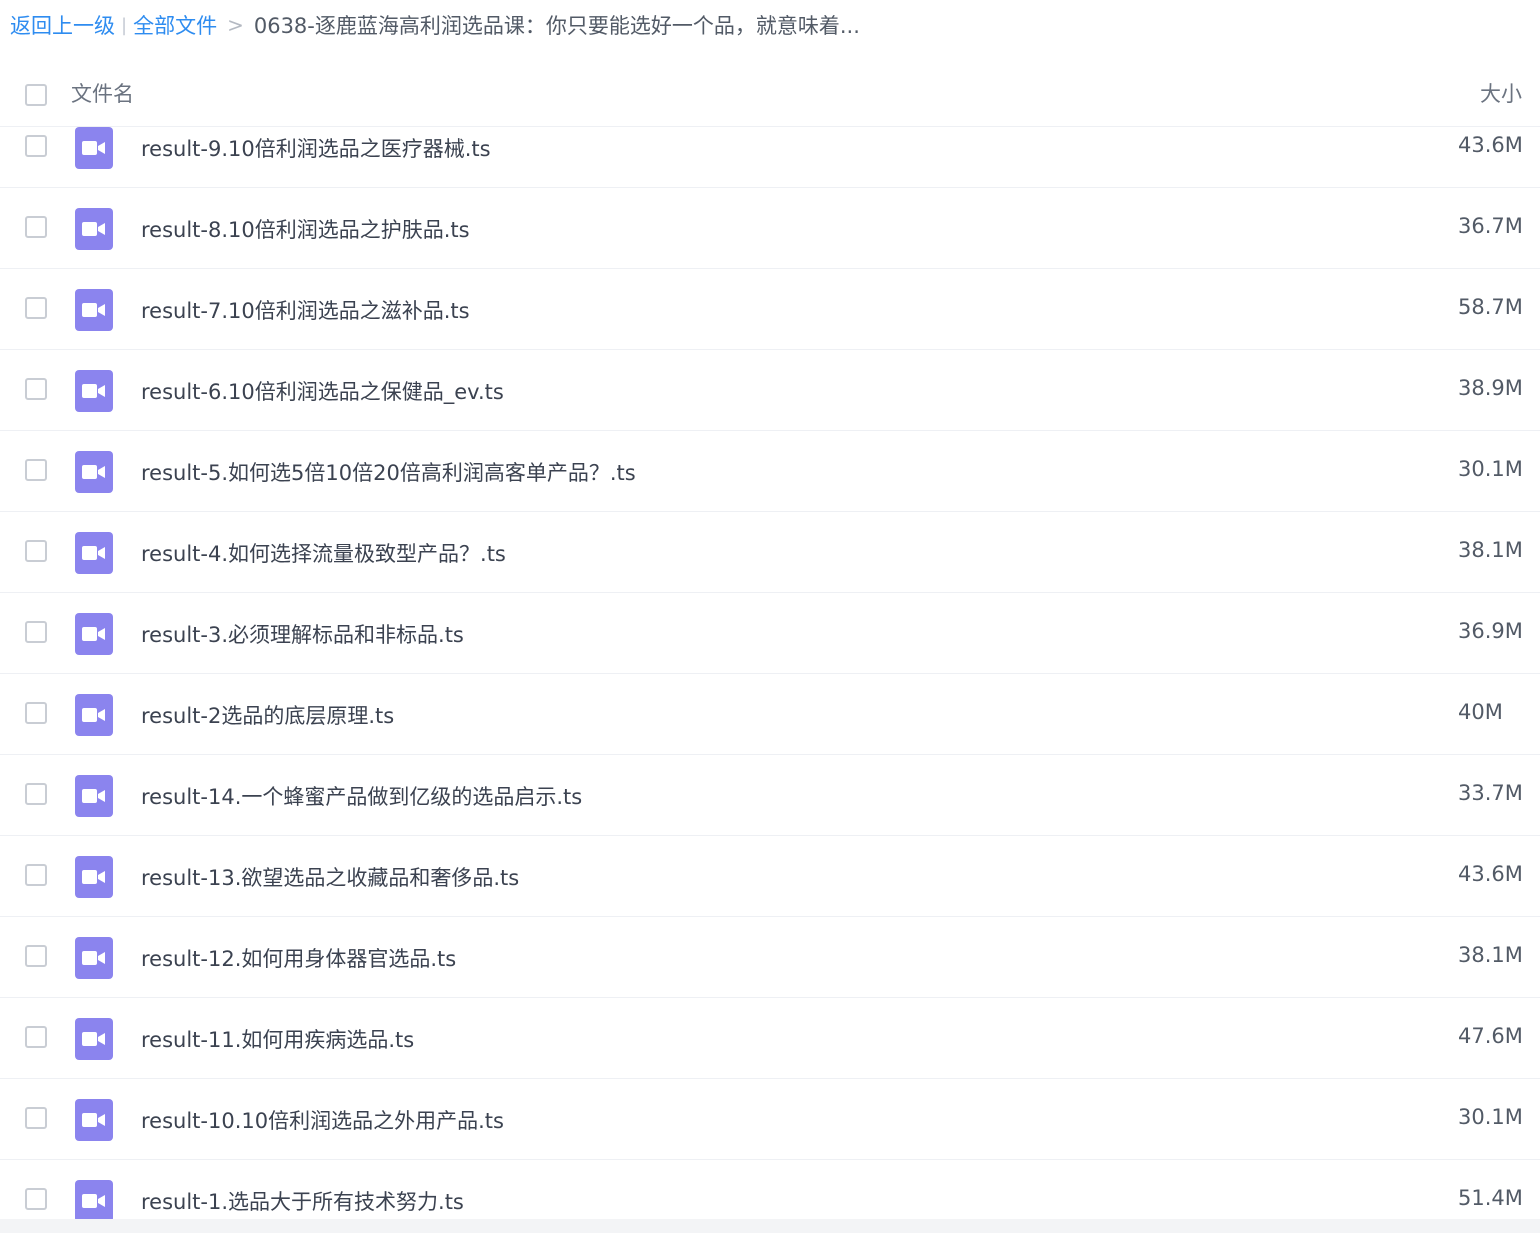 The image size is (1540, 1233). I want to click on file-size: 36.9M, so click(1490, 631).